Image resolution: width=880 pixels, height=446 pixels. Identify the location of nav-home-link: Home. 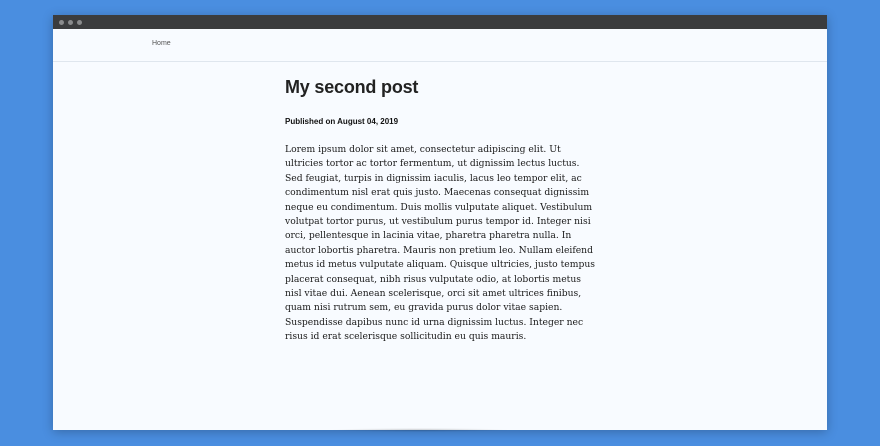
(161, 43).